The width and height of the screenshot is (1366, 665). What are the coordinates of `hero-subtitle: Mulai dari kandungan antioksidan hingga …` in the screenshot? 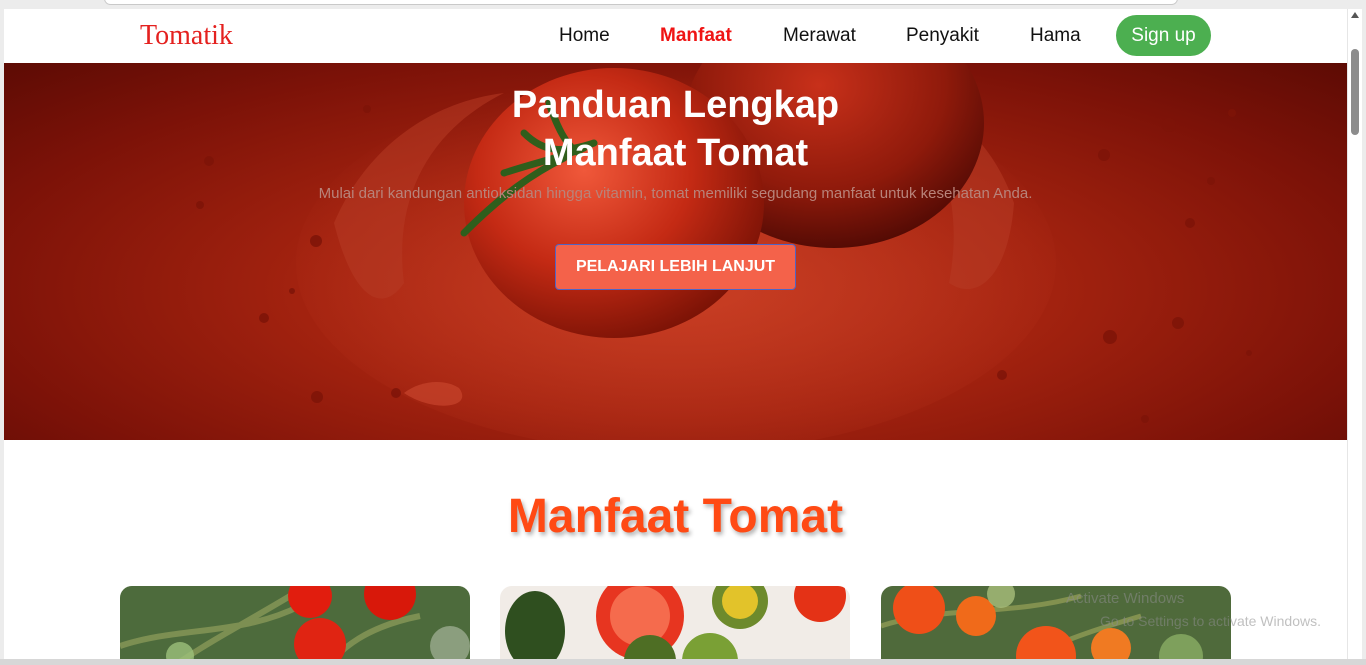 It's located at (675, 193).